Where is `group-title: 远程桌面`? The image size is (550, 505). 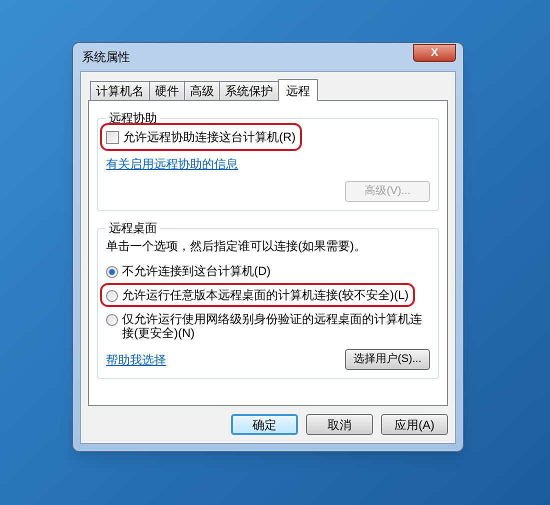
group-title: 远程桌面 is located at coordinates (133, 228).